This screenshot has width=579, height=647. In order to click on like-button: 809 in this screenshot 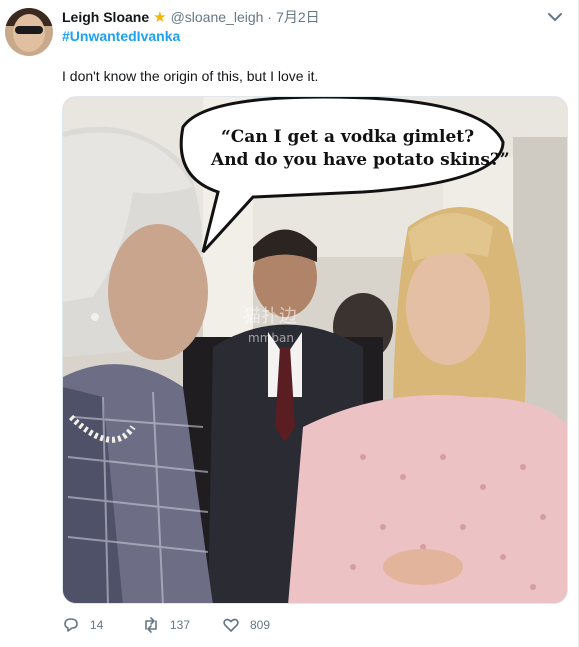, I will do `click(246, 625)`.